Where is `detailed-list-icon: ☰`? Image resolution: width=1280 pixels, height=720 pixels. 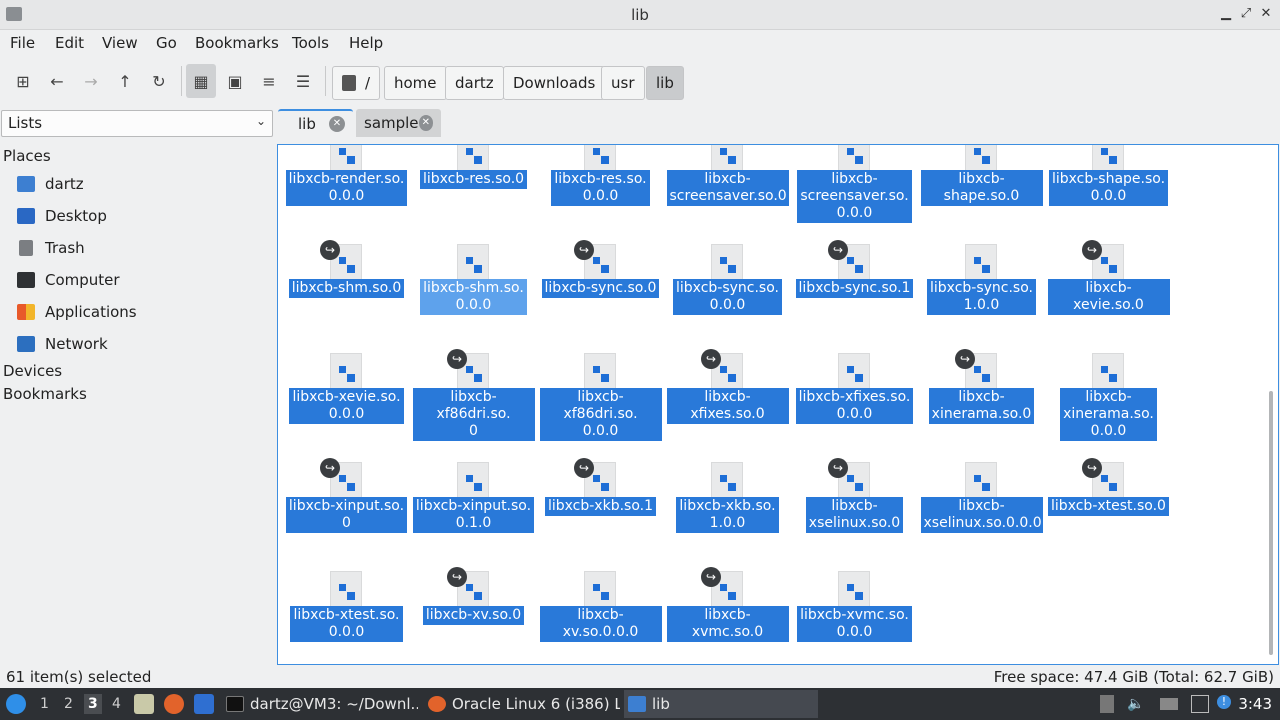 detailed-list-icon: ☰ is located at coordinates (303, 81).